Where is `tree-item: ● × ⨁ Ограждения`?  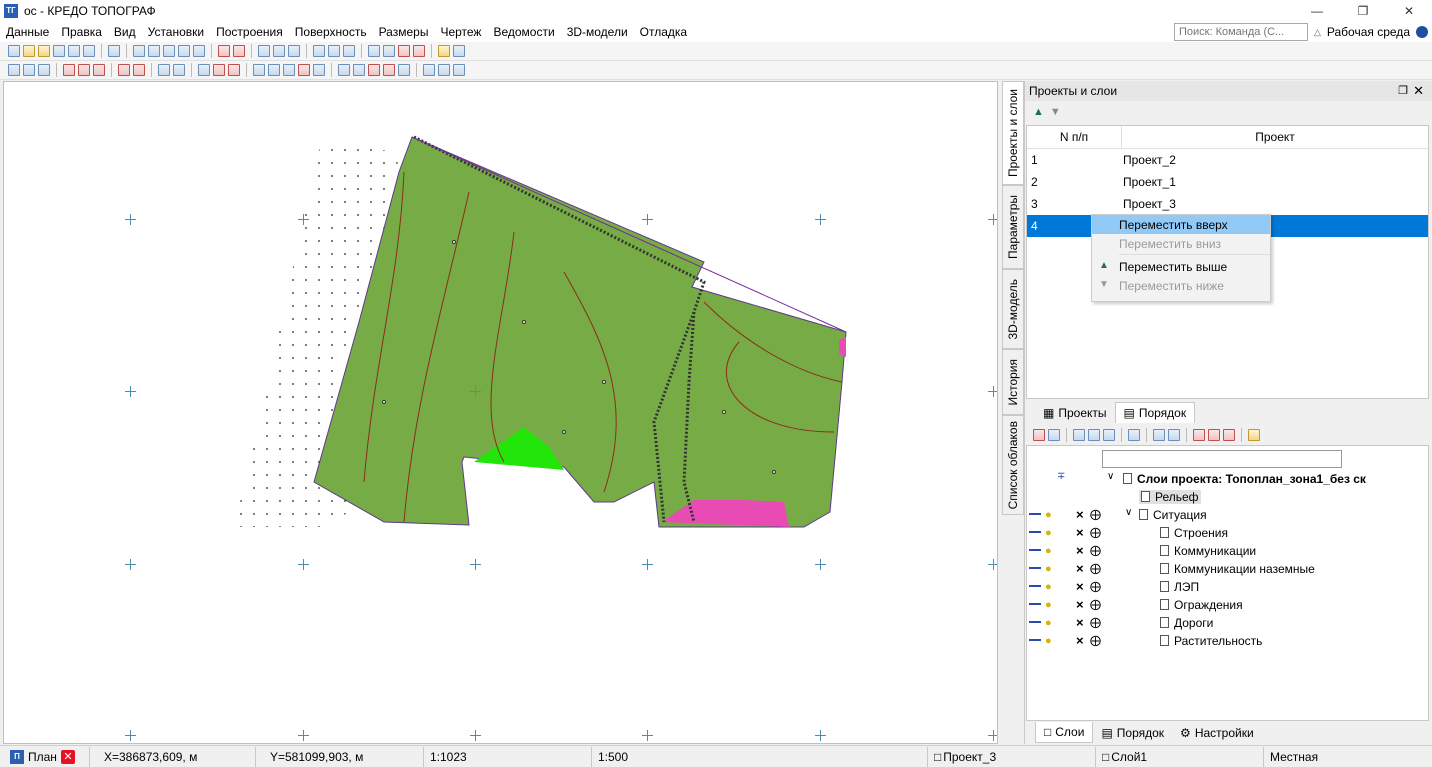
tree-item: ● × ⨁ Ограждения is located at coordinates (1227, 606).